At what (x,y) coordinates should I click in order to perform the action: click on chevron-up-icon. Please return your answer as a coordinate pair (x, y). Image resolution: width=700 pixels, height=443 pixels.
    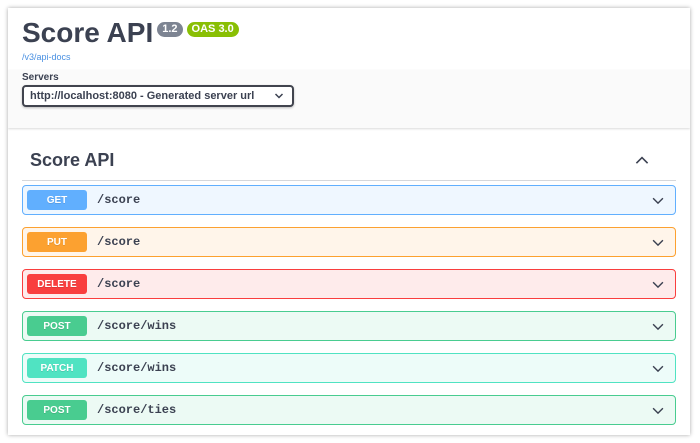
    Looking at the image, I should click on (642, 160).